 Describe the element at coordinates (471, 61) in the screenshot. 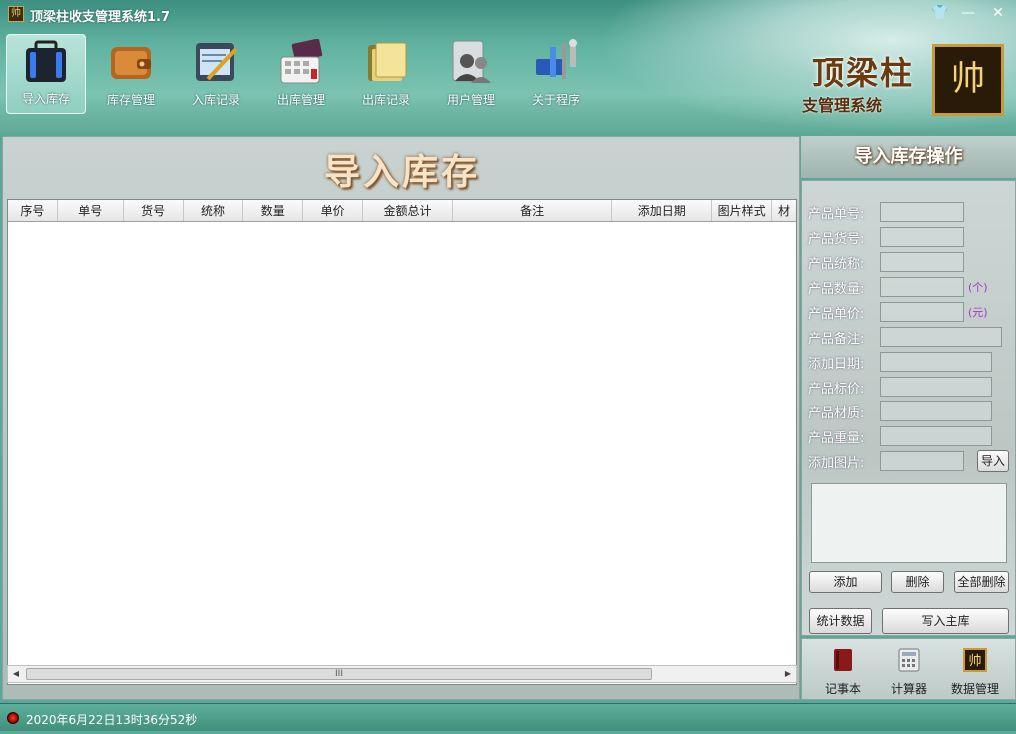

I see `users-icon` at that location.